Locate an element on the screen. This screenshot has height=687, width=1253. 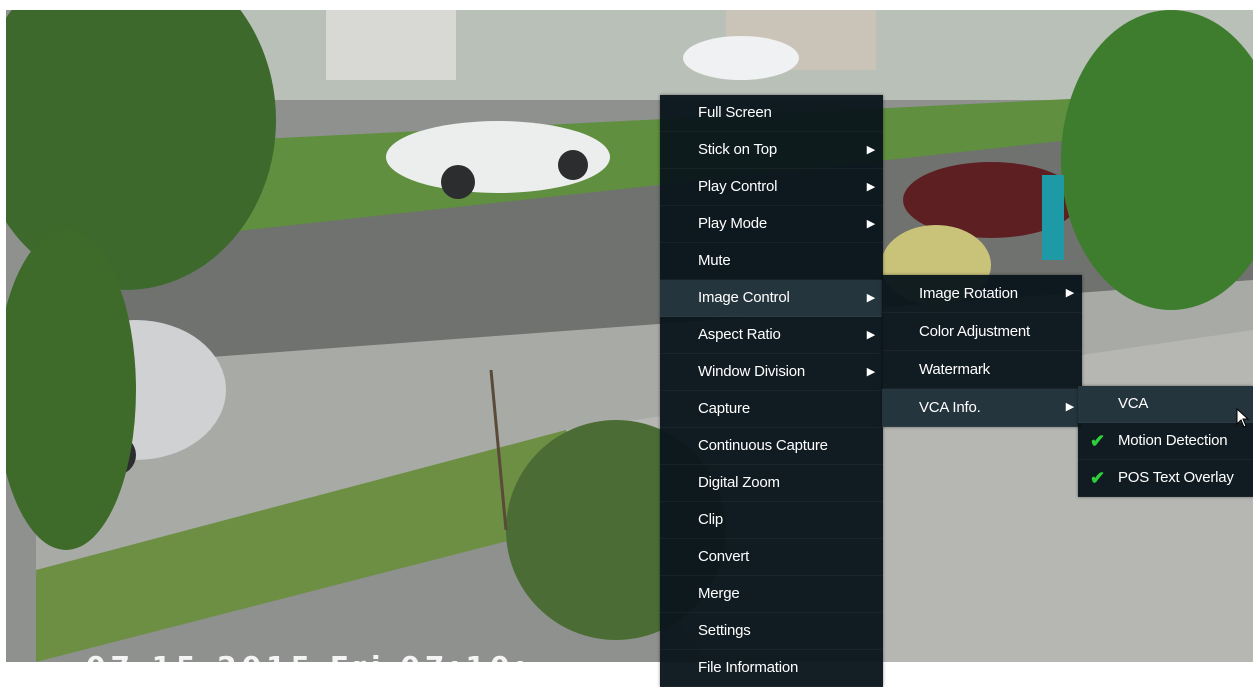
menu-item-clip: Clip is located at coordinates (771, 520).